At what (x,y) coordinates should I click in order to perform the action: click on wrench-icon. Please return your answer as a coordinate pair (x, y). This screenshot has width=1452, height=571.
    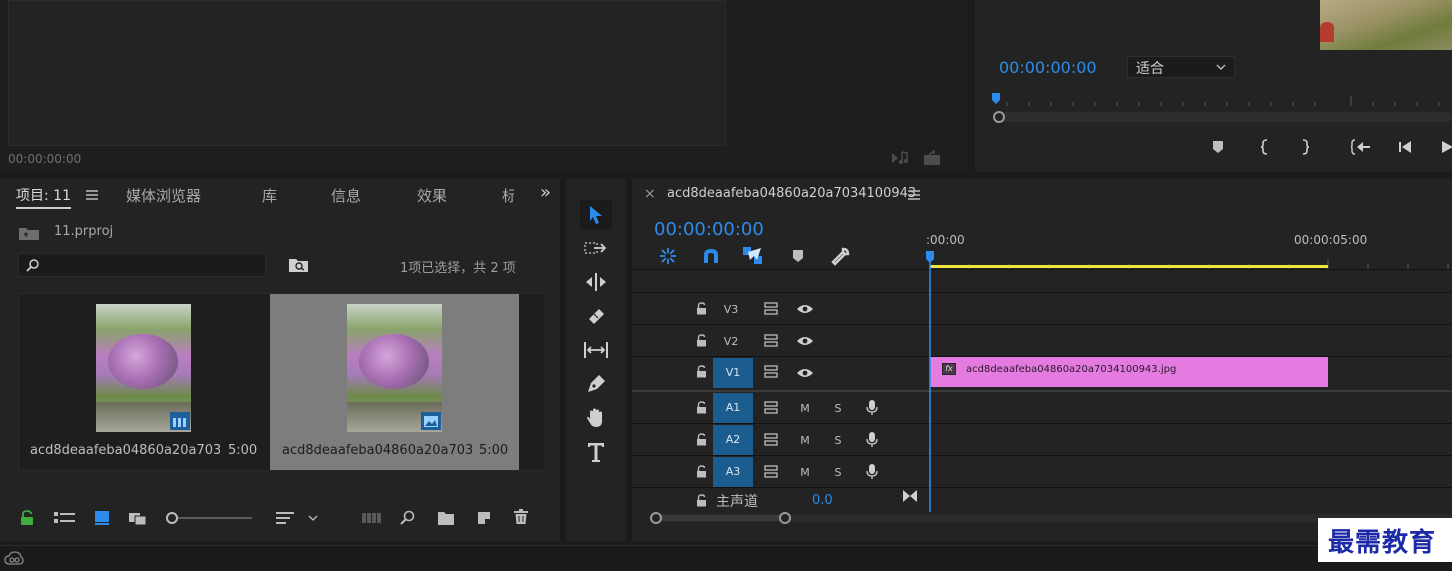
    Looking at the image, I should click on (840, 257).